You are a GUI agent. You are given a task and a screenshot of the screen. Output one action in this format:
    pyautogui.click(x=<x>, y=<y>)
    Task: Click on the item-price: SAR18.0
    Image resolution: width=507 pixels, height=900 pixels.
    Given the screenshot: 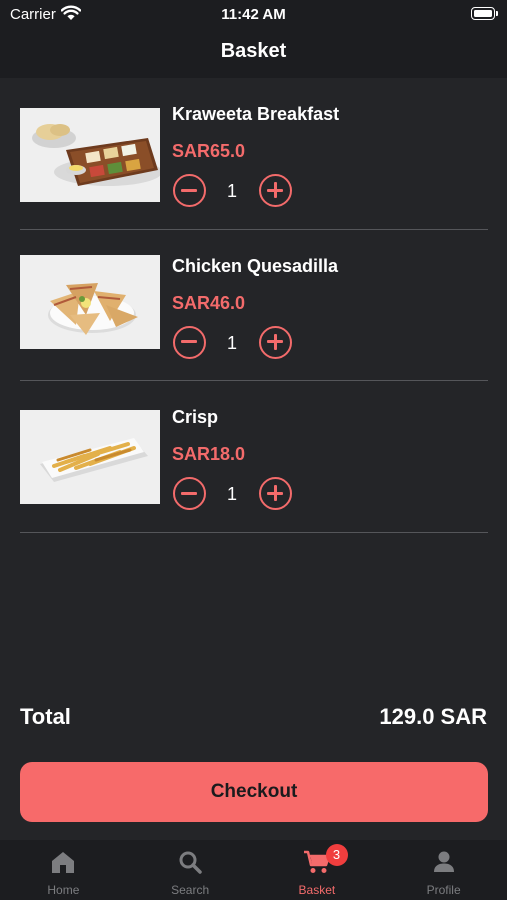 What is the action you would take?
    pyautogui.click(x=209, y=454)
    